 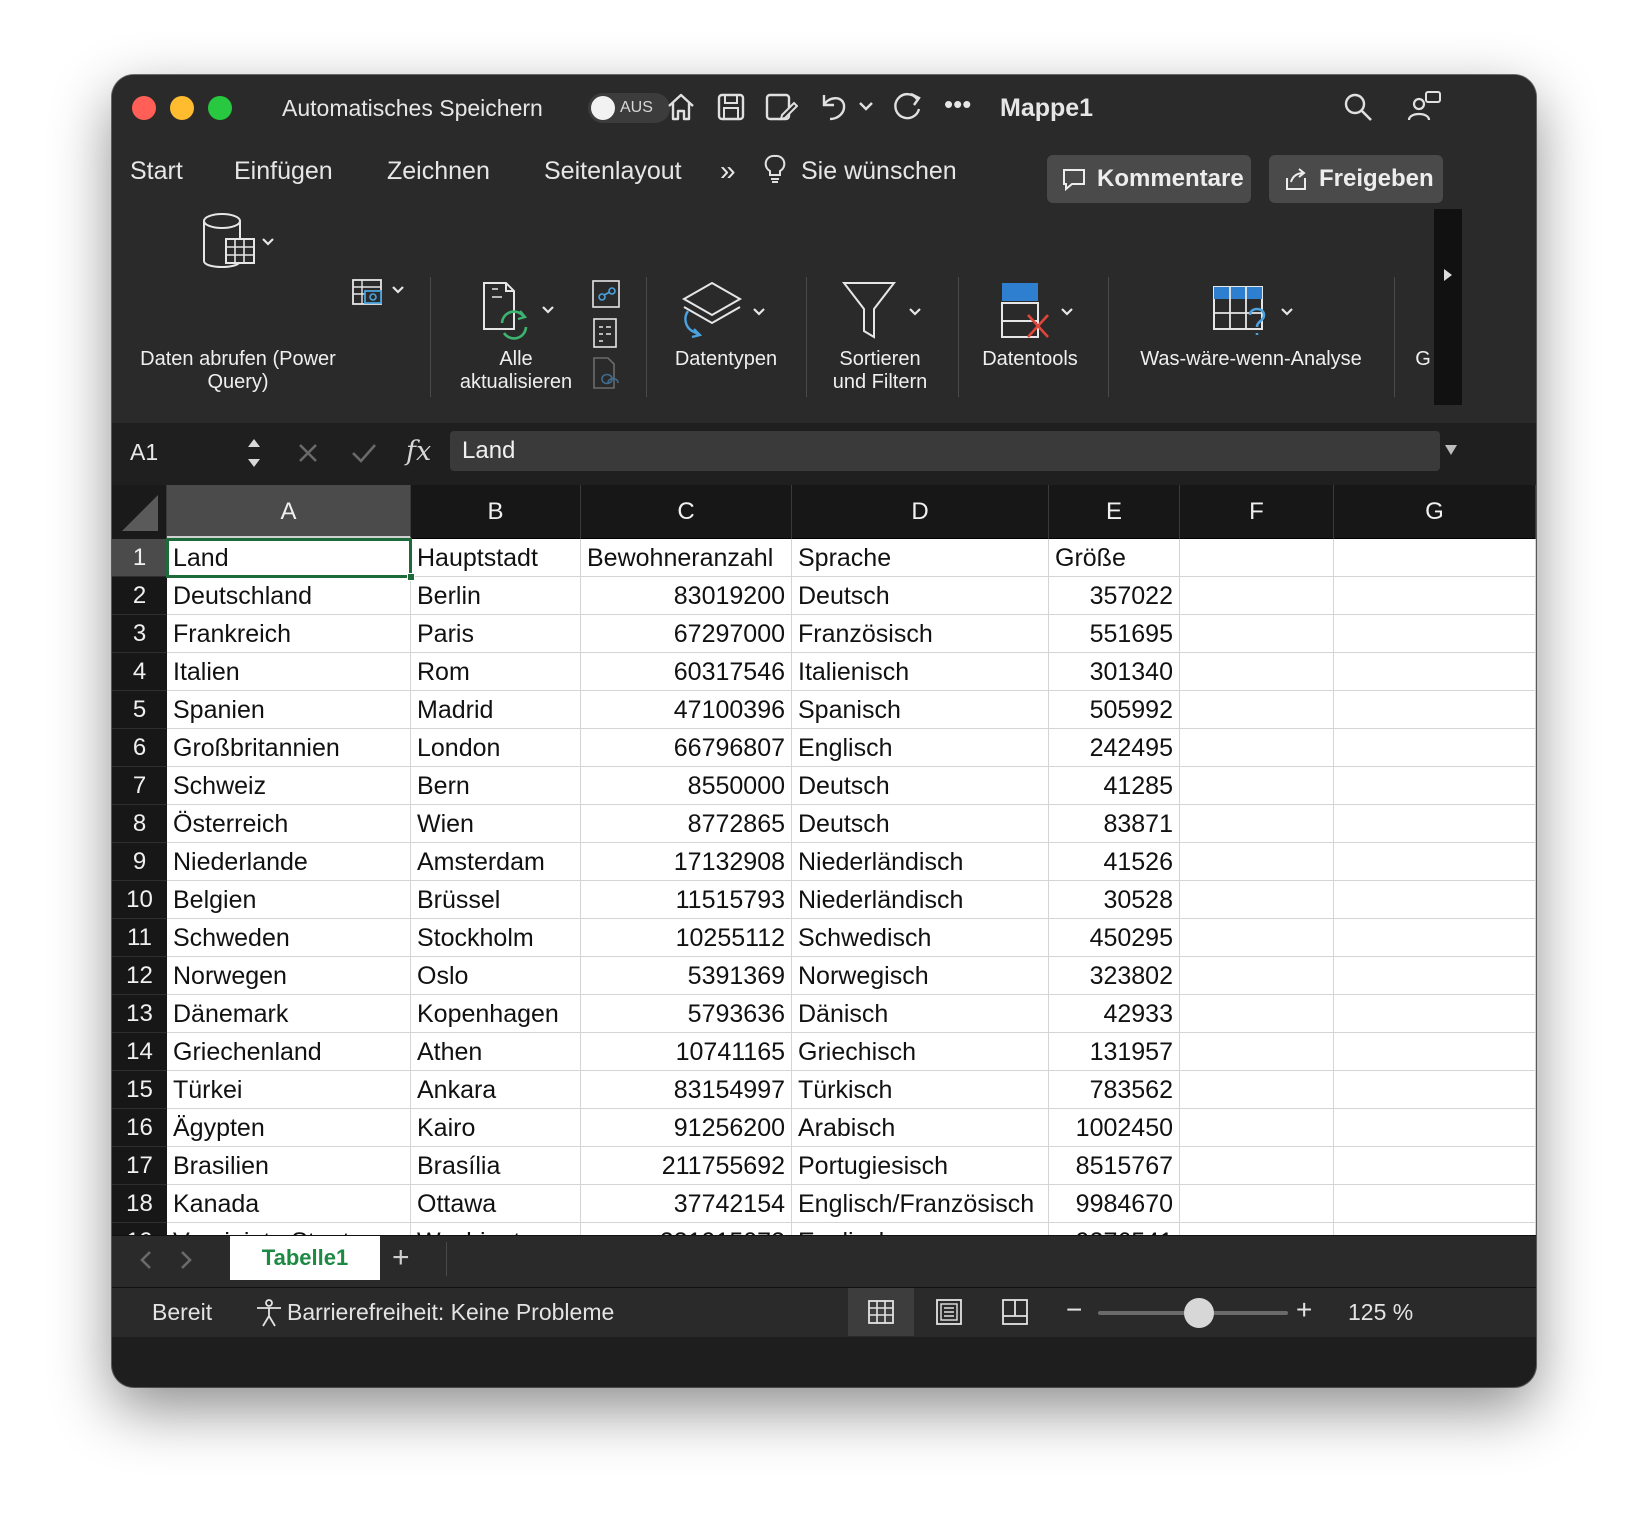 What do you see at coordinates (1114, 862) in the screenshot?
I see `table-cell: 41526` at bounding box center [1114, 862].